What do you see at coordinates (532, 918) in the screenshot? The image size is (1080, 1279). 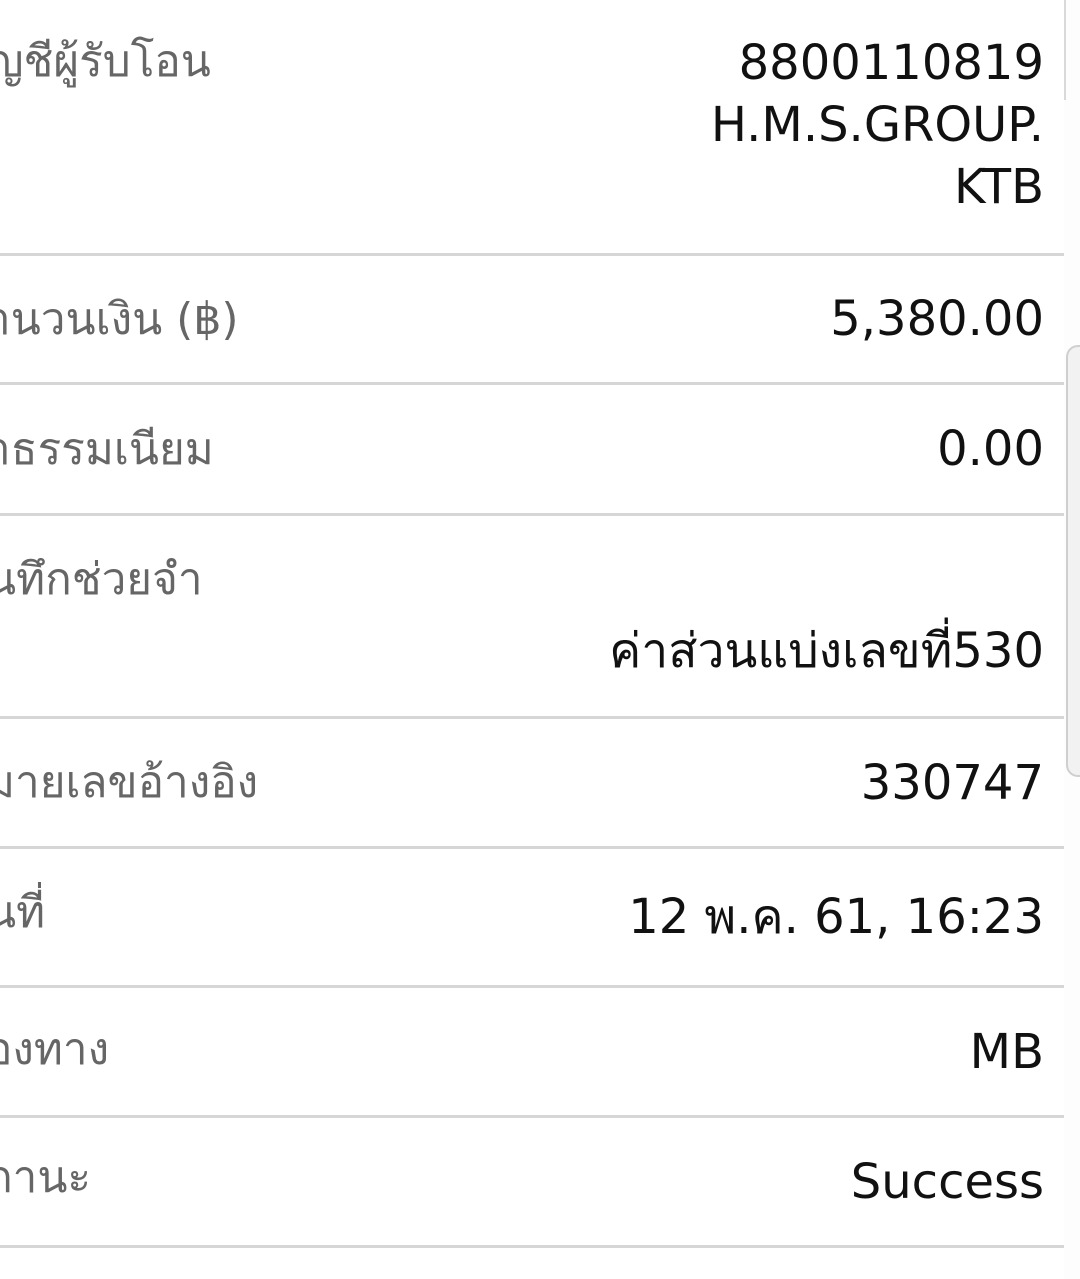 I see `date-row: นที่ 12 พ.ค. 61, 16:23` at bounding box center [532, 918].